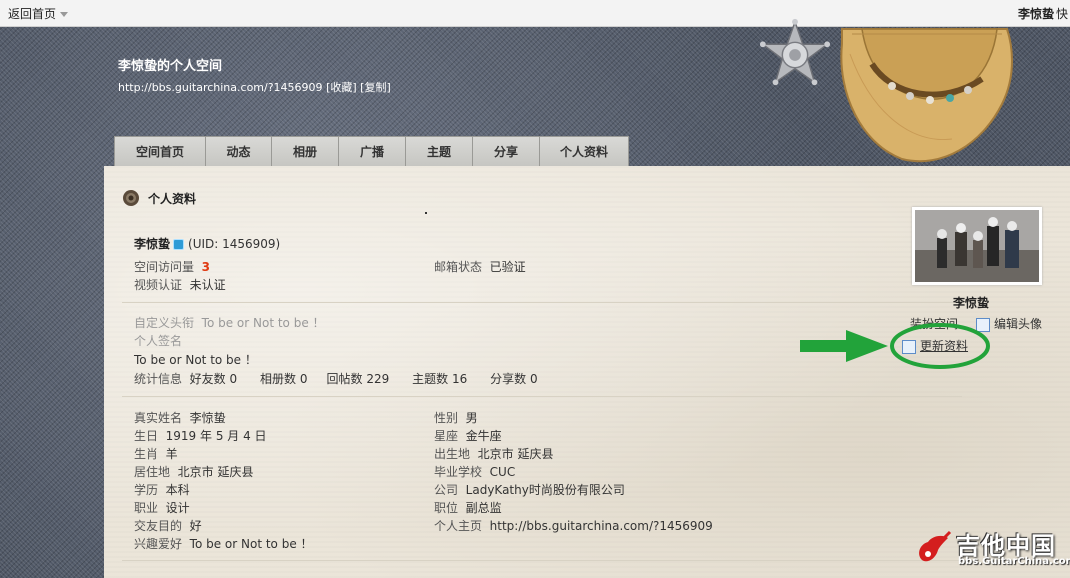 Image resolution: width=1070 pixels, height=578 pixels. What do you see at coordinates (971, 303) in the screenshot?
I see `sidebar-name: 李惊蛰` at bounding box center [971, 303].